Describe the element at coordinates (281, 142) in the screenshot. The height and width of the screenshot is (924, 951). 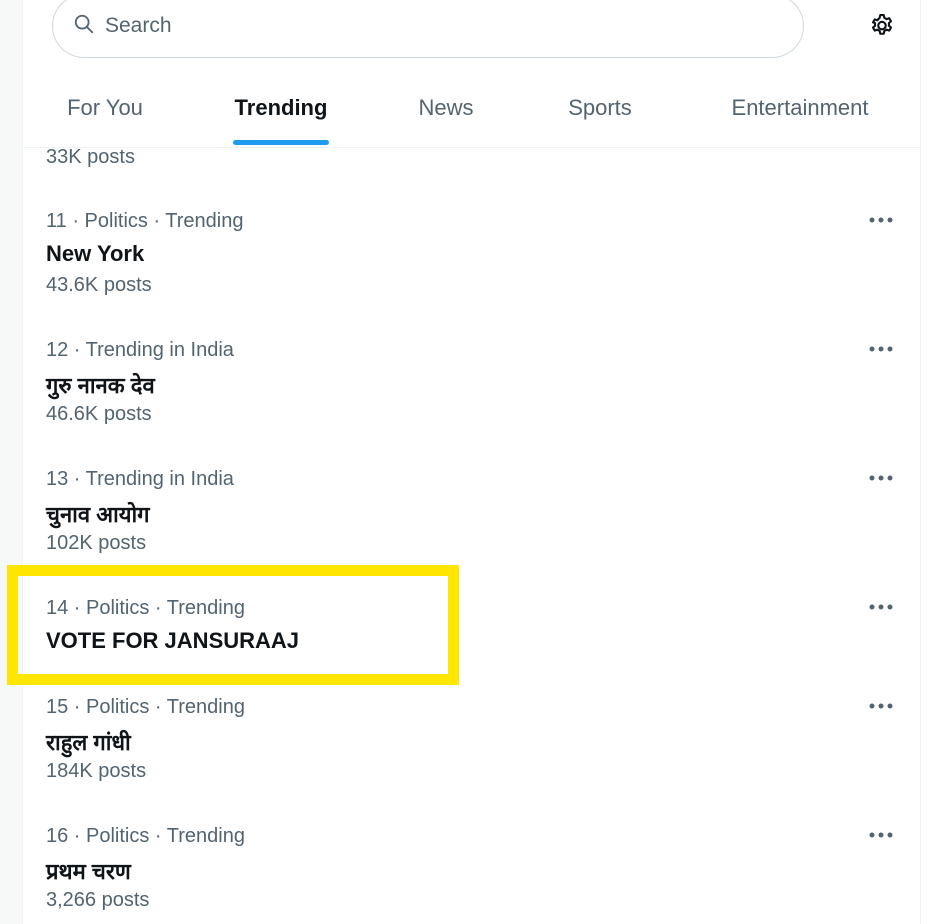
I see `active-tab-indicator` at that location.